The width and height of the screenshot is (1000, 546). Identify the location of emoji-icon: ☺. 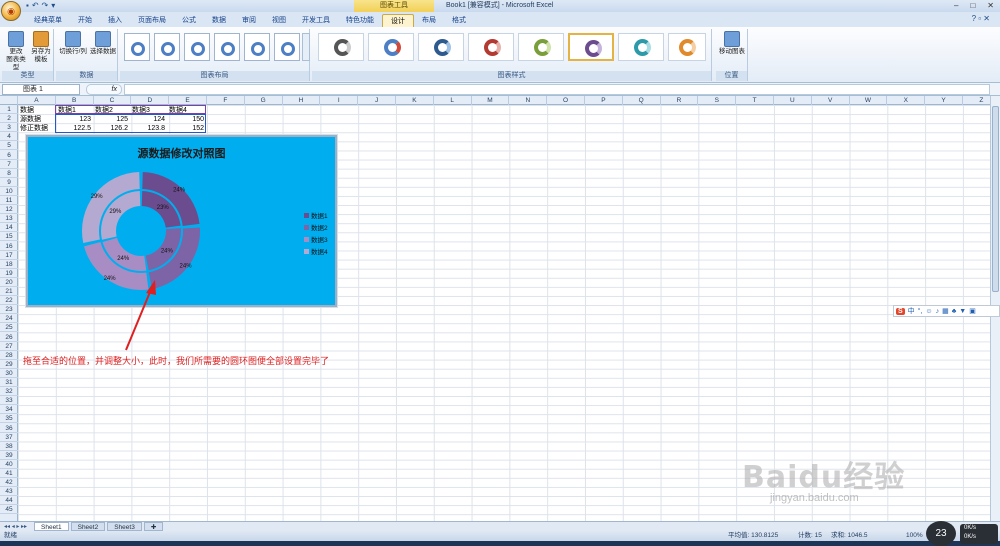
(928, 311).